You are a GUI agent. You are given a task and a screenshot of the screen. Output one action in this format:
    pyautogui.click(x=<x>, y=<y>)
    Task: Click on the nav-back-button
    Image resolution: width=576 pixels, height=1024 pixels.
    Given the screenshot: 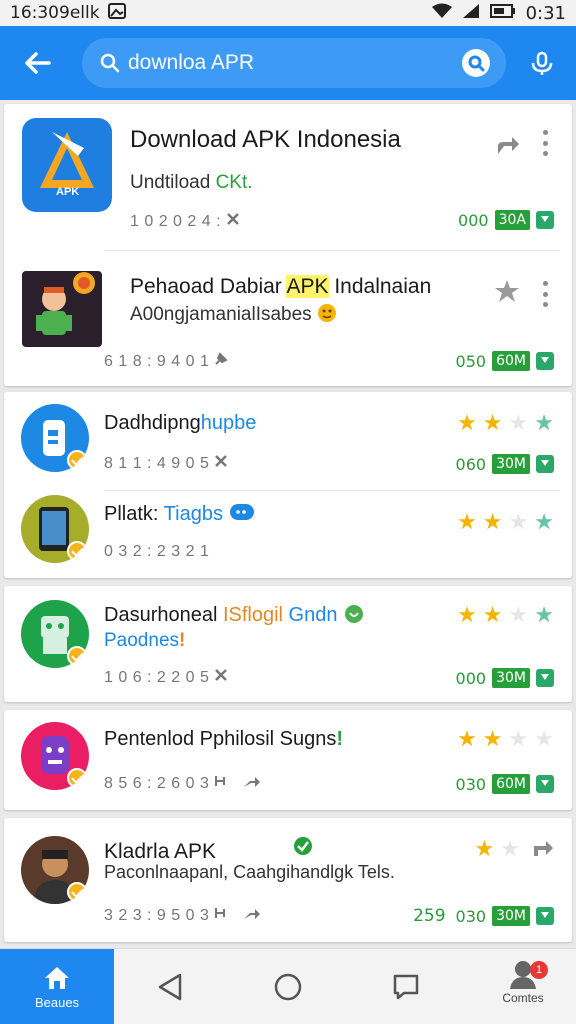 What is the action you would take?
    pyautogui.click(x=170, y=987)
    